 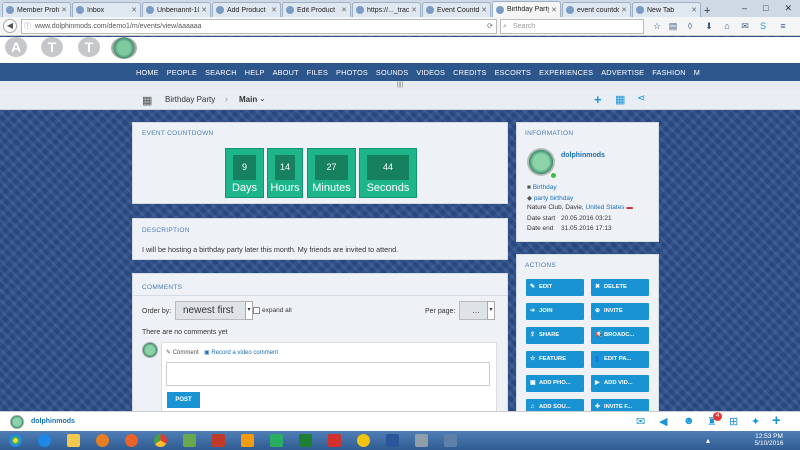 What do you see at coordinates (666, 9) in the screenshot?
I see `browser-tab: New Tab ✕` at bounding box center [666, 9].